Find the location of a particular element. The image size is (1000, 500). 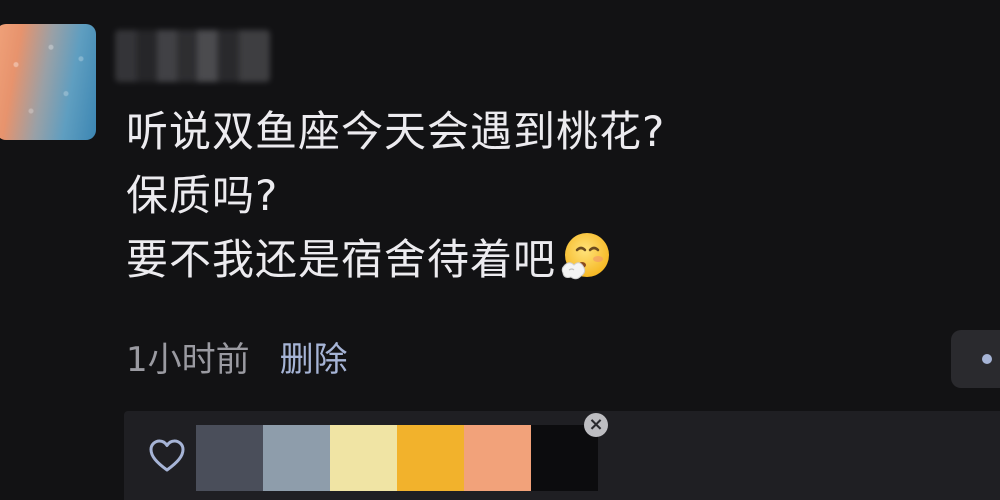

comment-line-2: 保质吗? is located at coordinates (202, 195).